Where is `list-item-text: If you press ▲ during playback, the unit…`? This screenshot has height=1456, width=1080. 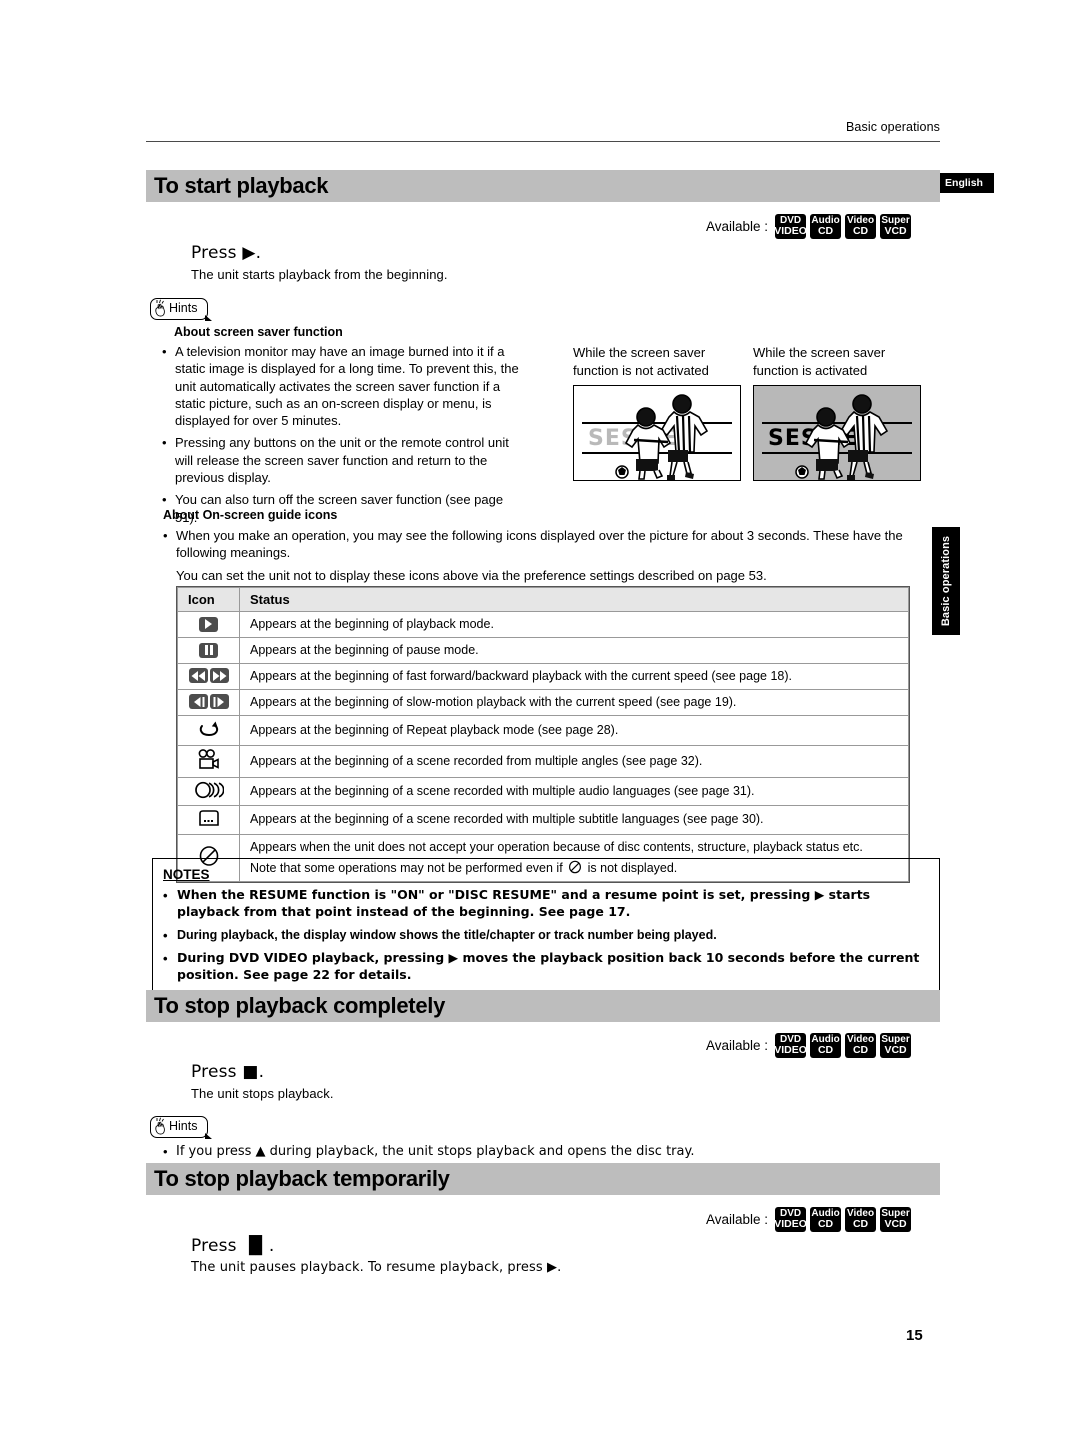
list-item-text: If you press ▲ during playback, the unit… is located at coordinates (435, 1151).